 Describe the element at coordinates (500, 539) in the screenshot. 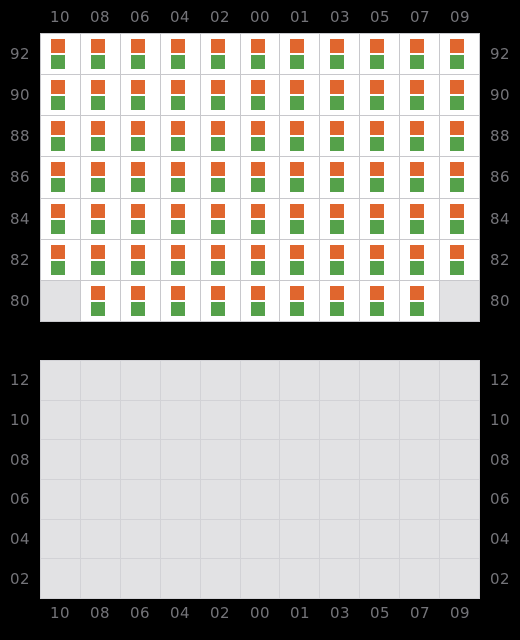

I see `row-label-right-04: 04` at that location.